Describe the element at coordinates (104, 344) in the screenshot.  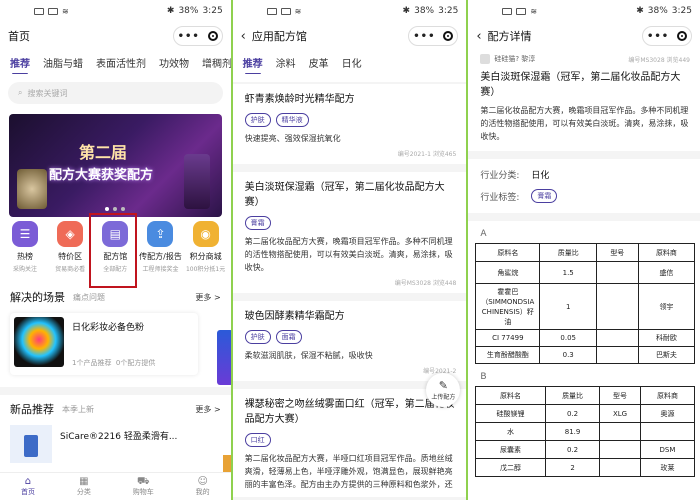
I see `scene-card: 日化彩妆必备色粉 1个产品推荐 0个配方提供` at that location.